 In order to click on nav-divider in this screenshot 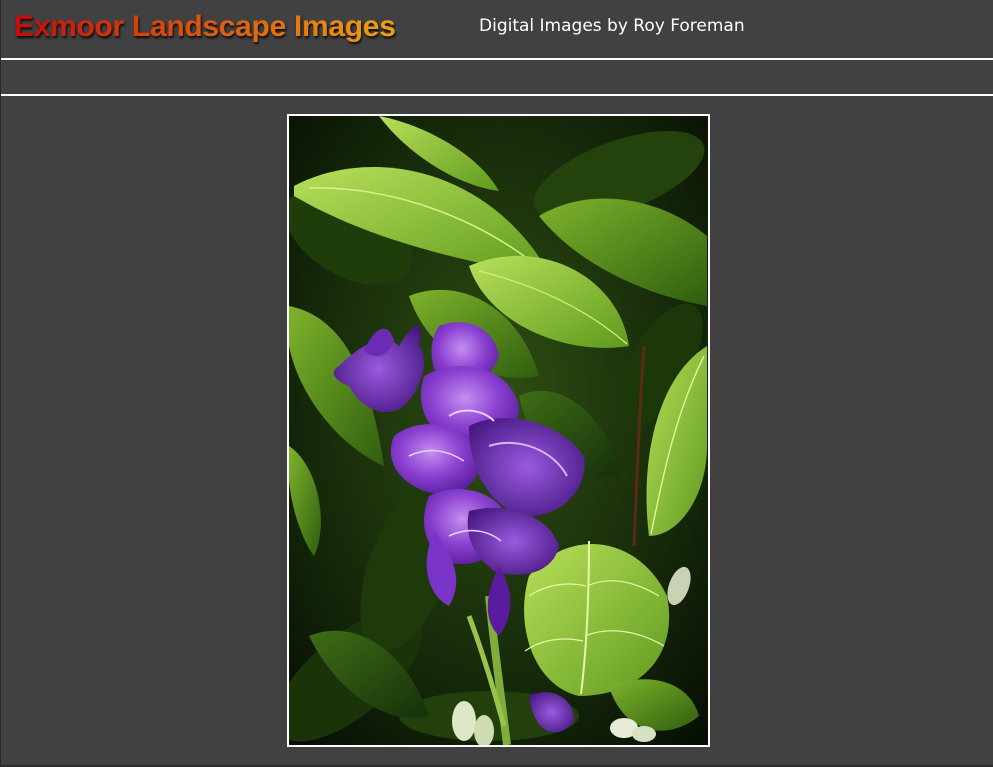, I will do `click(497, 95)`.